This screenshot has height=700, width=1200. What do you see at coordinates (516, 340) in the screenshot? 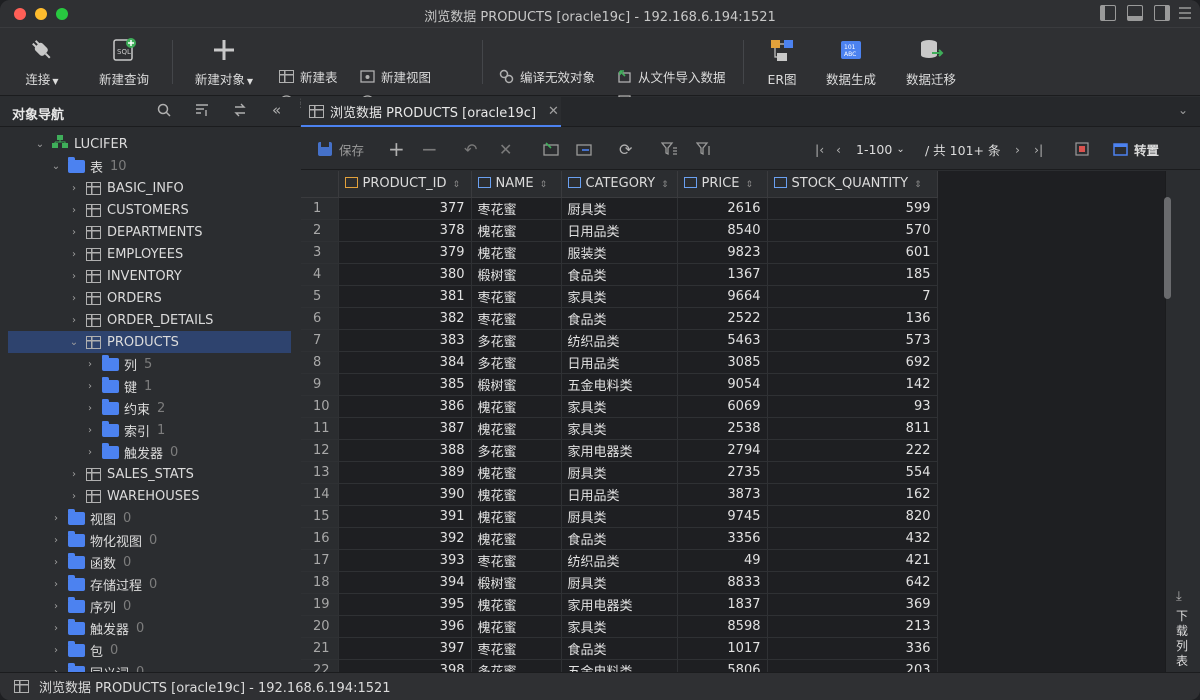
I see `cell-name: 多花蜜` at bounding box center [516, 340].